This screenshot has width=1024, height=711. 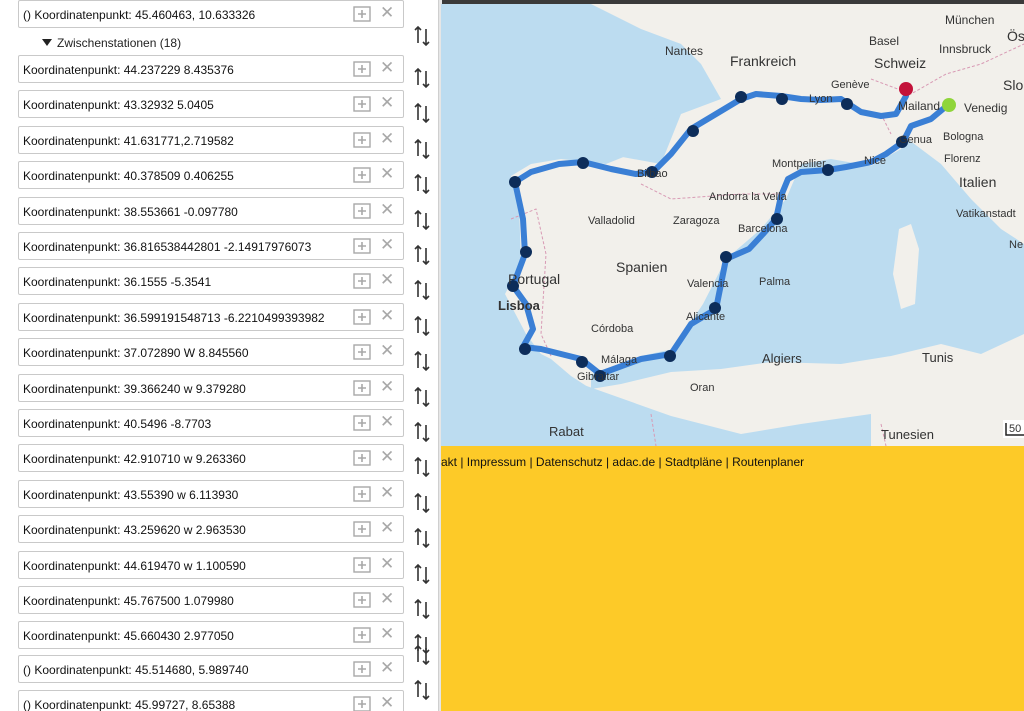 I want to click on waypoint-row: Koordinatenpunkt: 41.631771,2.719582 ✕, so click(x=211, y=140).